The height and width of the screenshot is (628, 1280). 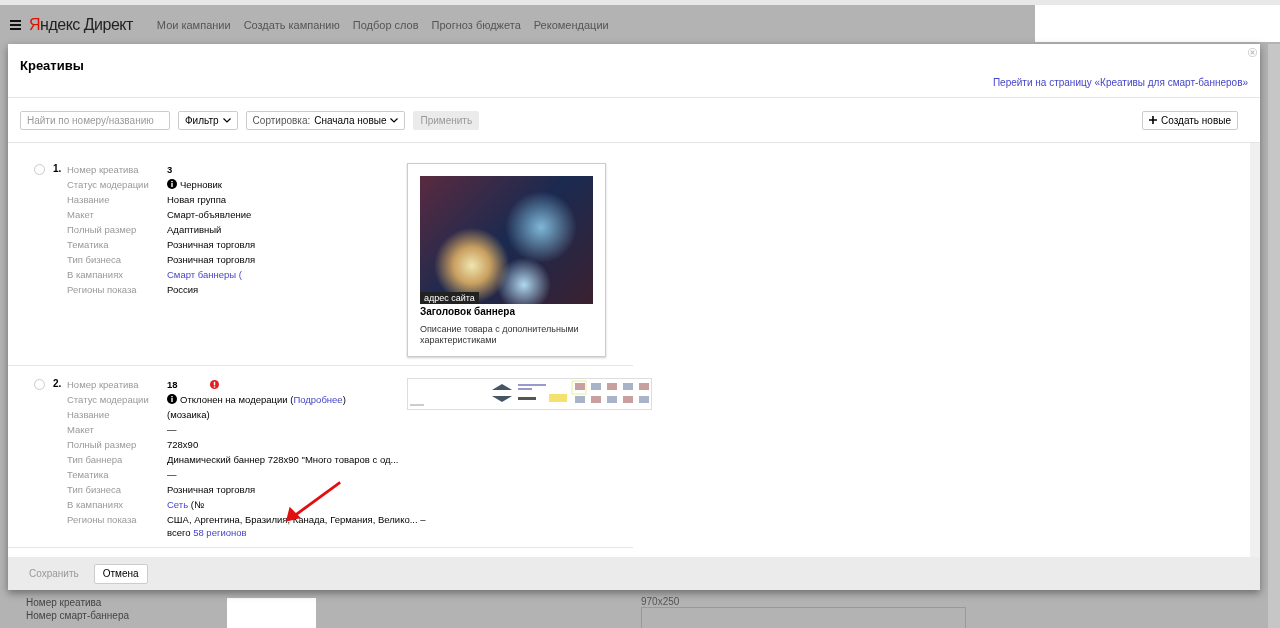 I want to click on field-value: Сеть (№, so click(x=186, y=504).